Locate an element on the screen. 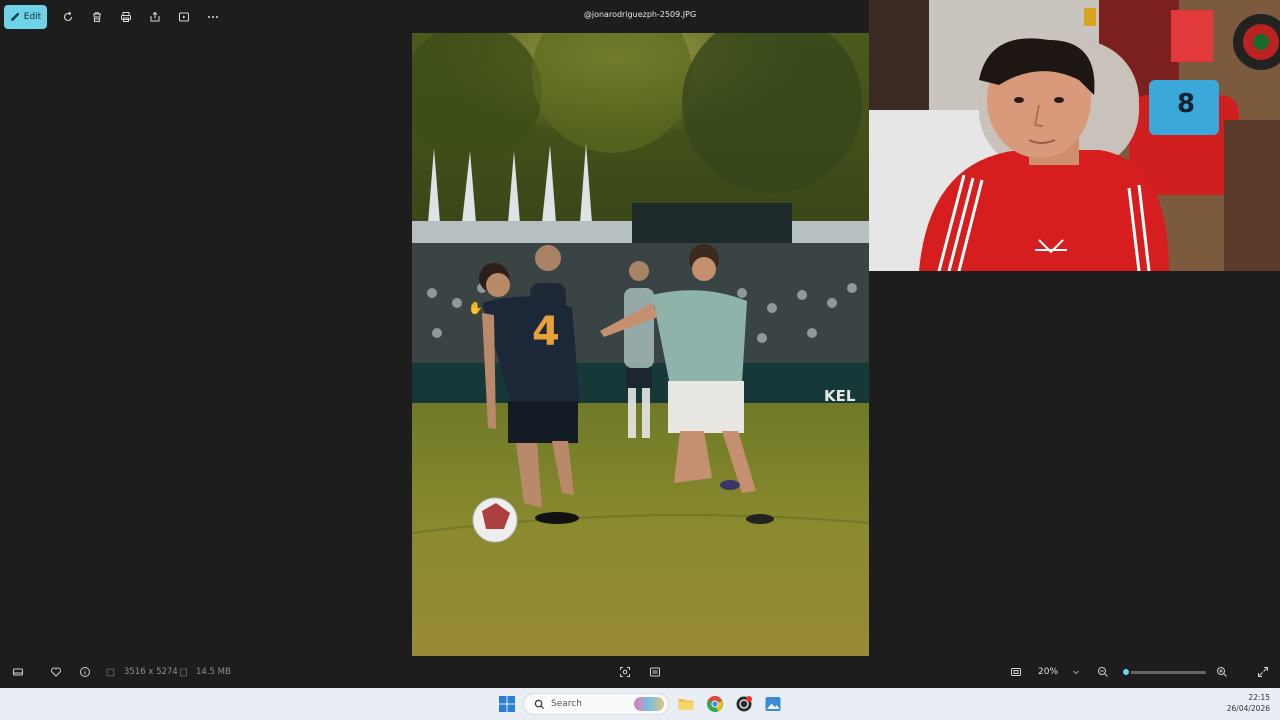 The width and height of the screenshot is (1280, 720). more-options-button is located at coordinates (212, 17).